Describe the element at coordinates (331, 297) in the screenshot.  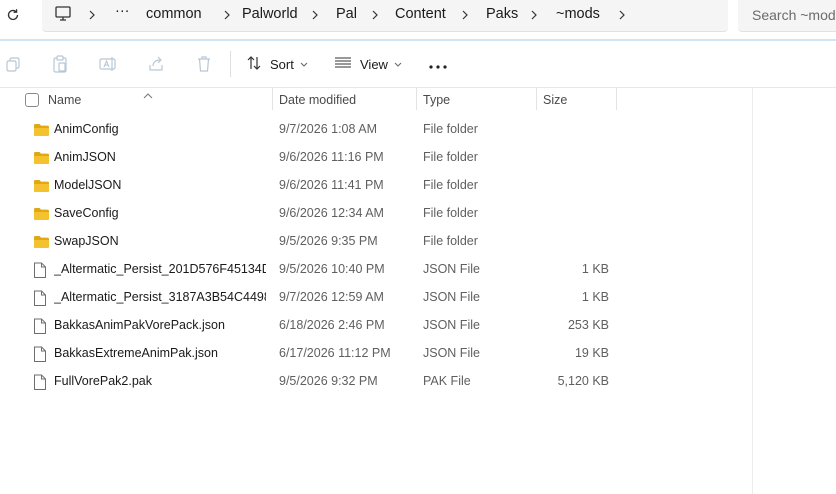
I see `file-date-modified: 9/7/2026 12:59 AM` at that location.